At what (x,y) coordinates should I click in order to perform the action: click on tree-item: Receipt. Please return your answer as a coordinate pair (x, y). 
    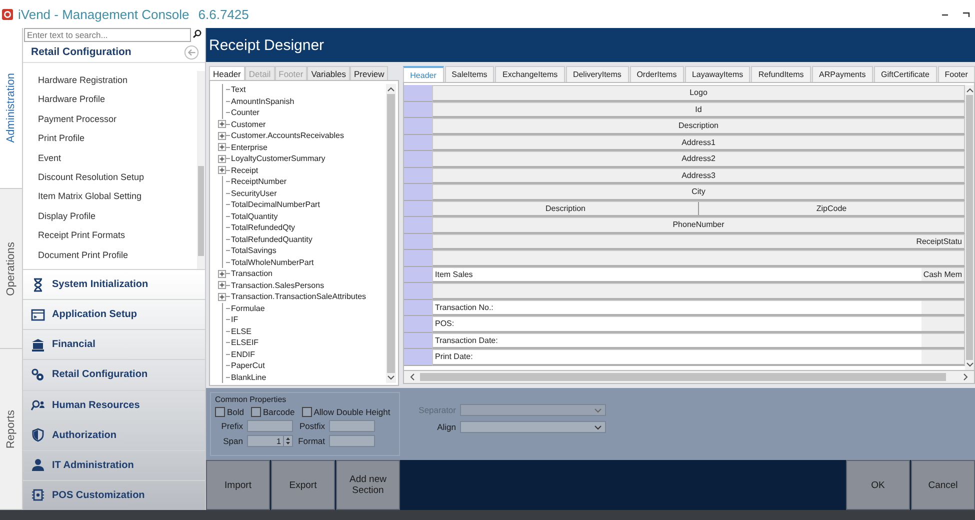
    Looking at the image, I should click on (244, 170).